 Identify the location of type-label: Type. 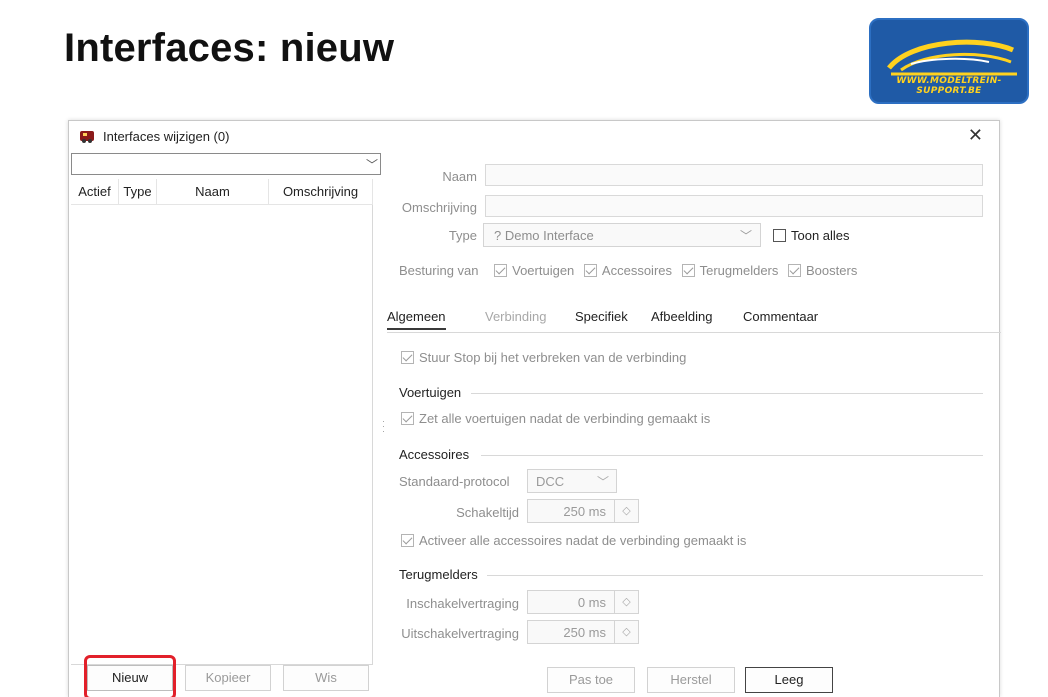
(462, 235).